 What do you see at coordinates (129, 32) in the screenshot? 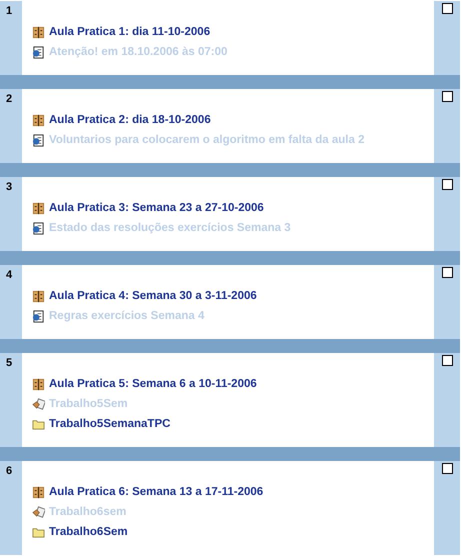
I see `resource-link: Aula Pratica 1: dia 11-10-2006` at bounding box center [129, 32].